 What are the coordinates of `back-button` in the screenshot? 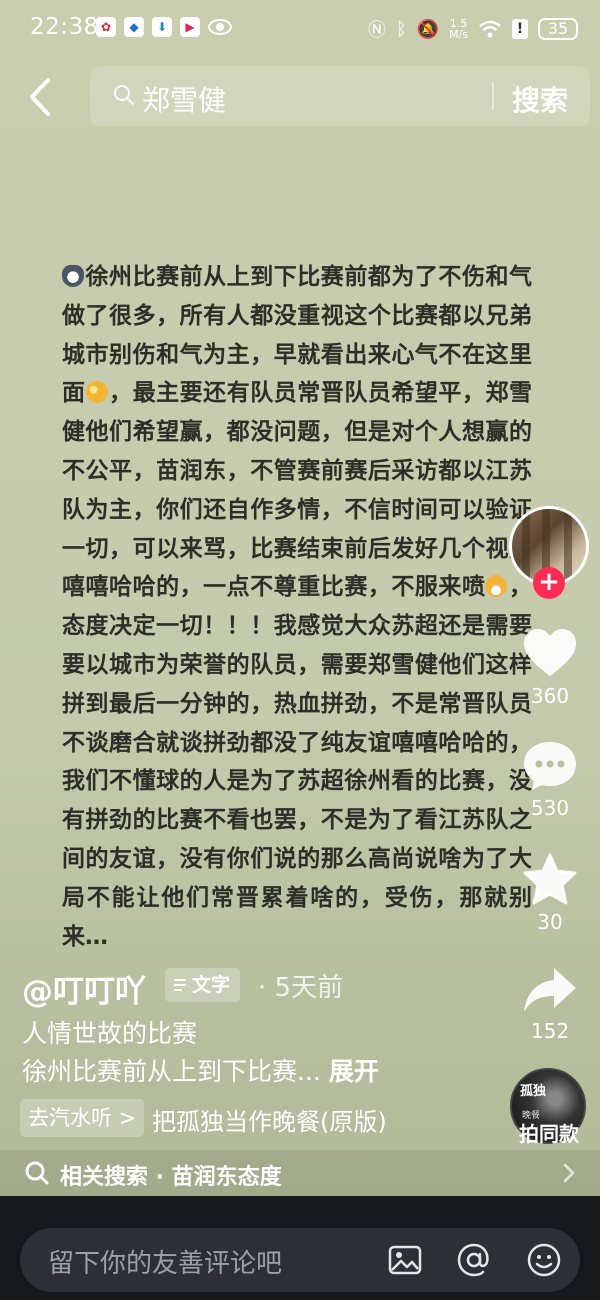 It's located at (41, 97).